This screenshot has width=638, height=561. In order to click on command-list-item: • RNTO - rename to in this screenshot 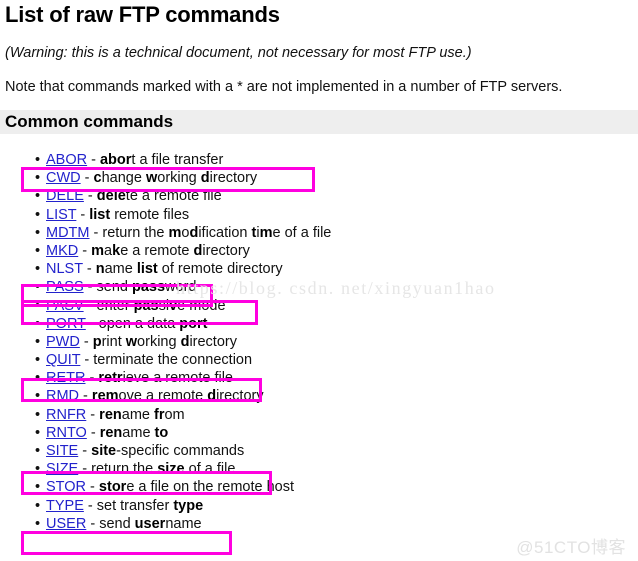, I will do `click(319, 433)`.